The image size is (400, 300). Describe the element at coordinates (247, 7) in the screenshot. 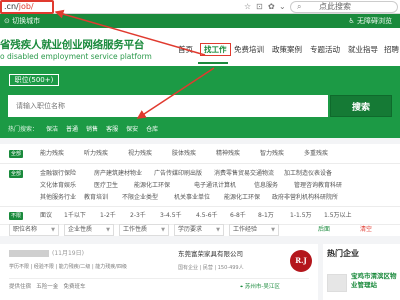

I see `star-icon: ☆` at that location.